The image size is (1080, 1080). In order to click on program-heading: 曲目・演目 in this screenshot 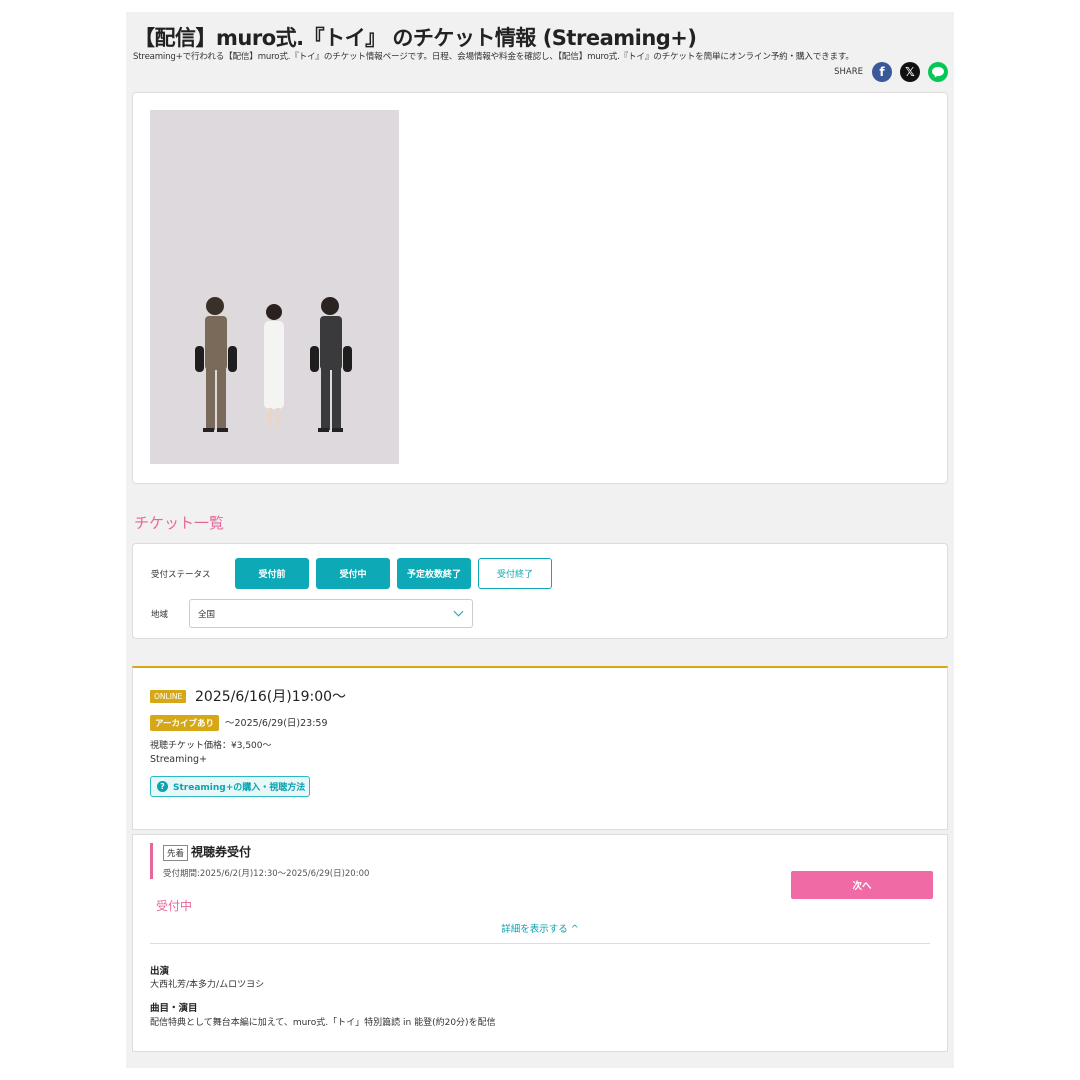, I will do `click(174, 1008)`.